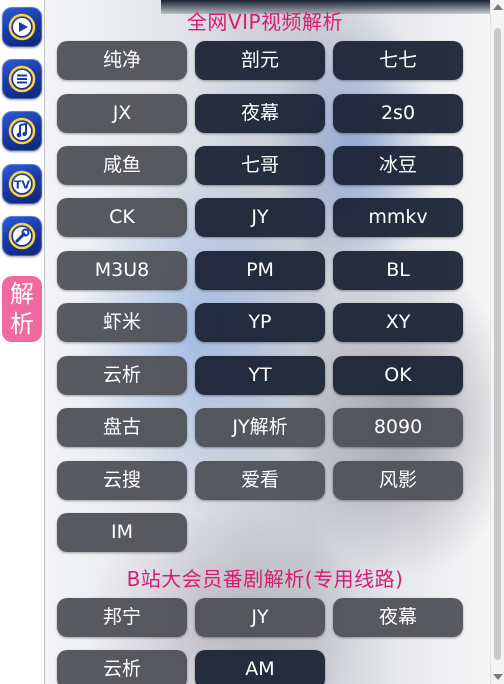 This screenshot has width=504, height=684. Describe the element at coordinates (22, 309) in the screenshot. I see `tab-parse: 解 析` at that location.